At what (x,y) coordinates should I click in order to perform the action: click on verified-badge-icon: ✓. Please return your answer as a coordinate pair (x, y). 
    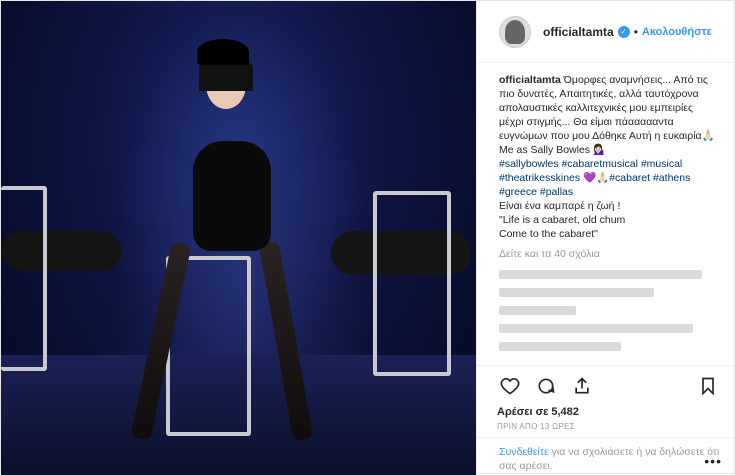
    Looking at the image, I should click on (623, 31).